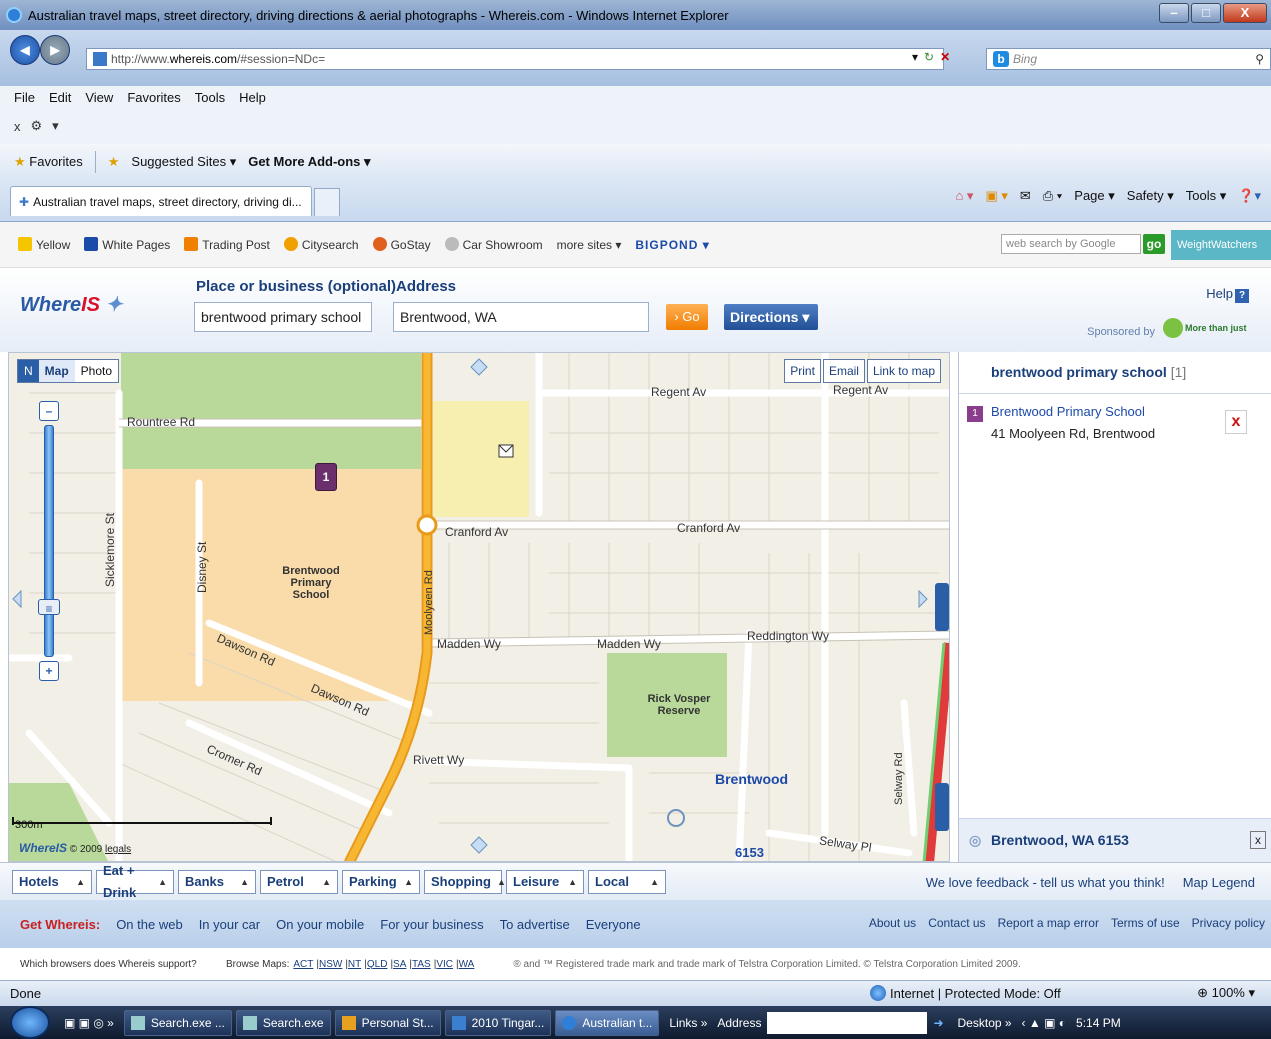 The height and width of the screenshot is (1039, 1271). What do you see at coordinates (1213, 337) in the screenshot?
I see `sponsor-logo: More than just numbers` at bounding box center [1213, 337].